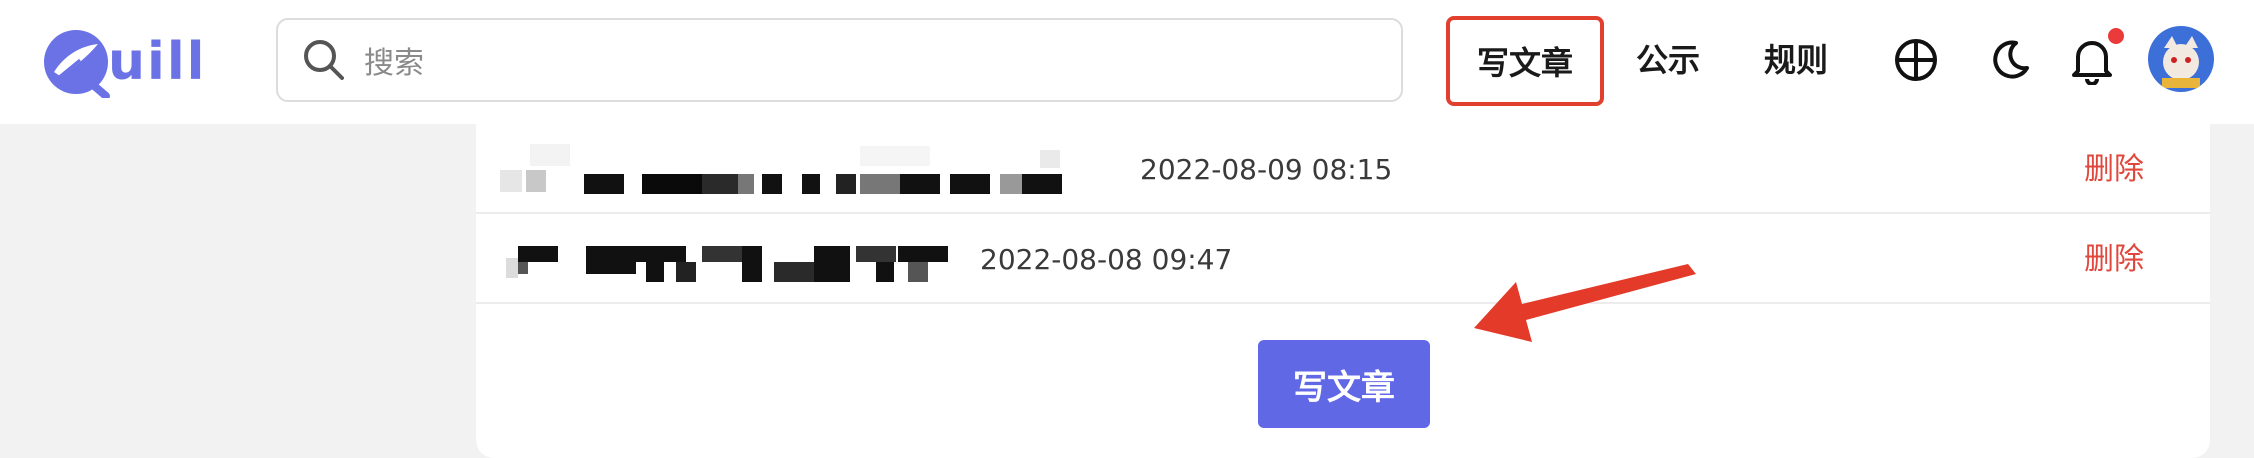 This screenshot has height=458, width=2254. What do you see at coordinates (157, 62) in the screenshot?
I see `logo-text: uill` at bounding box center [157, 62].